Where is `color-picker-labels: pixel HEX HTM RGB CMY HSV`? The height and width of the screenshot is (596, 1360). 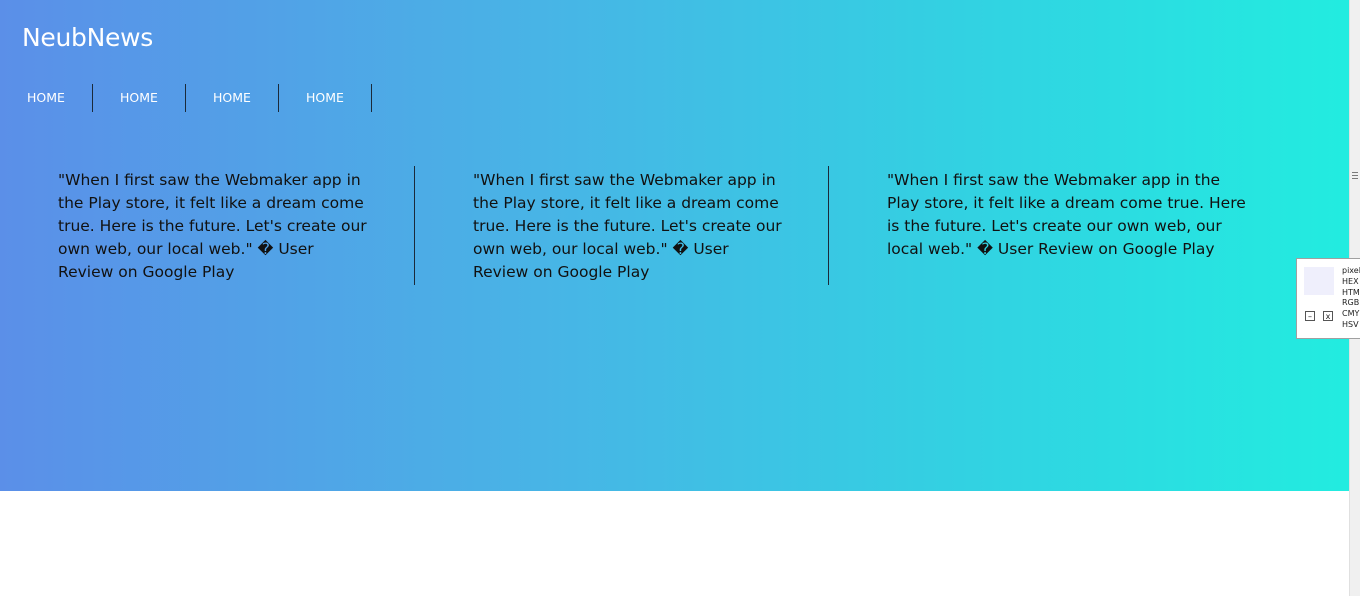
color-picker-labels: pixel HEX HTM RGB CMY HSV is located at coordinates (1351, 298).